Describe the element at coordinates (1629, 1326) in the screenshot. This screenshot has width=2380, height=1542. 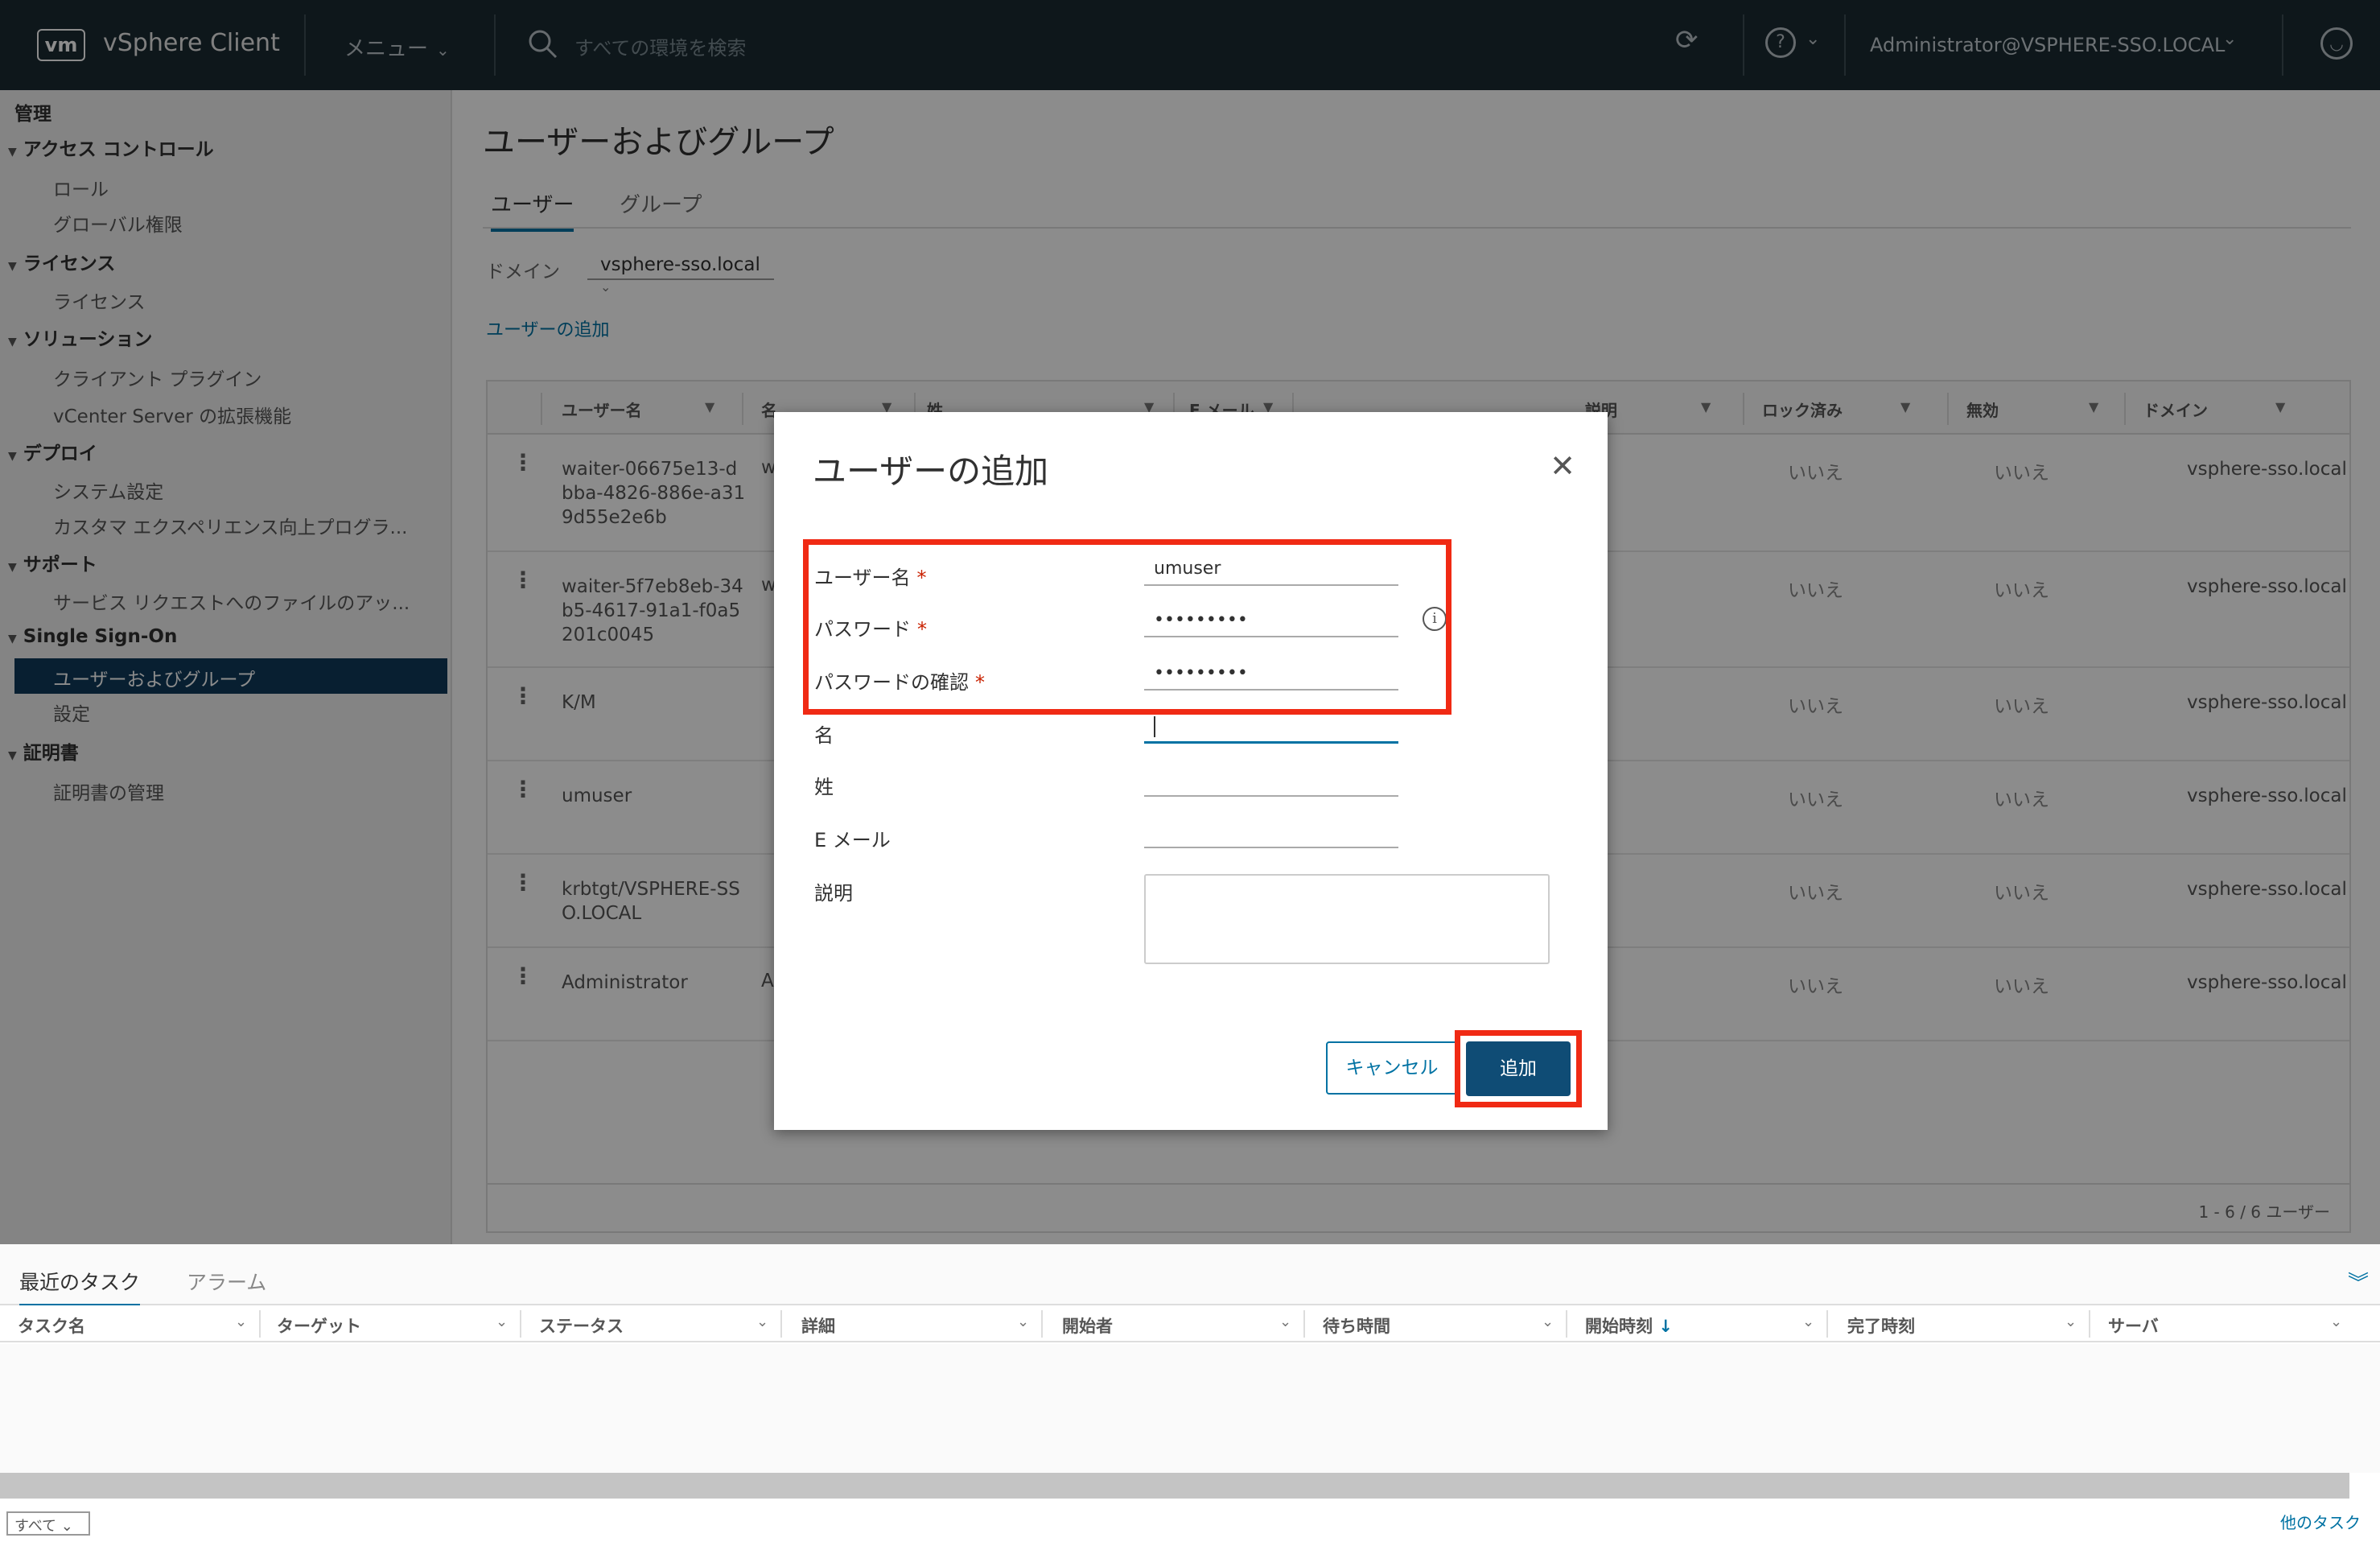
I see `column-start-time: 開始時刻 ↓` at that location.